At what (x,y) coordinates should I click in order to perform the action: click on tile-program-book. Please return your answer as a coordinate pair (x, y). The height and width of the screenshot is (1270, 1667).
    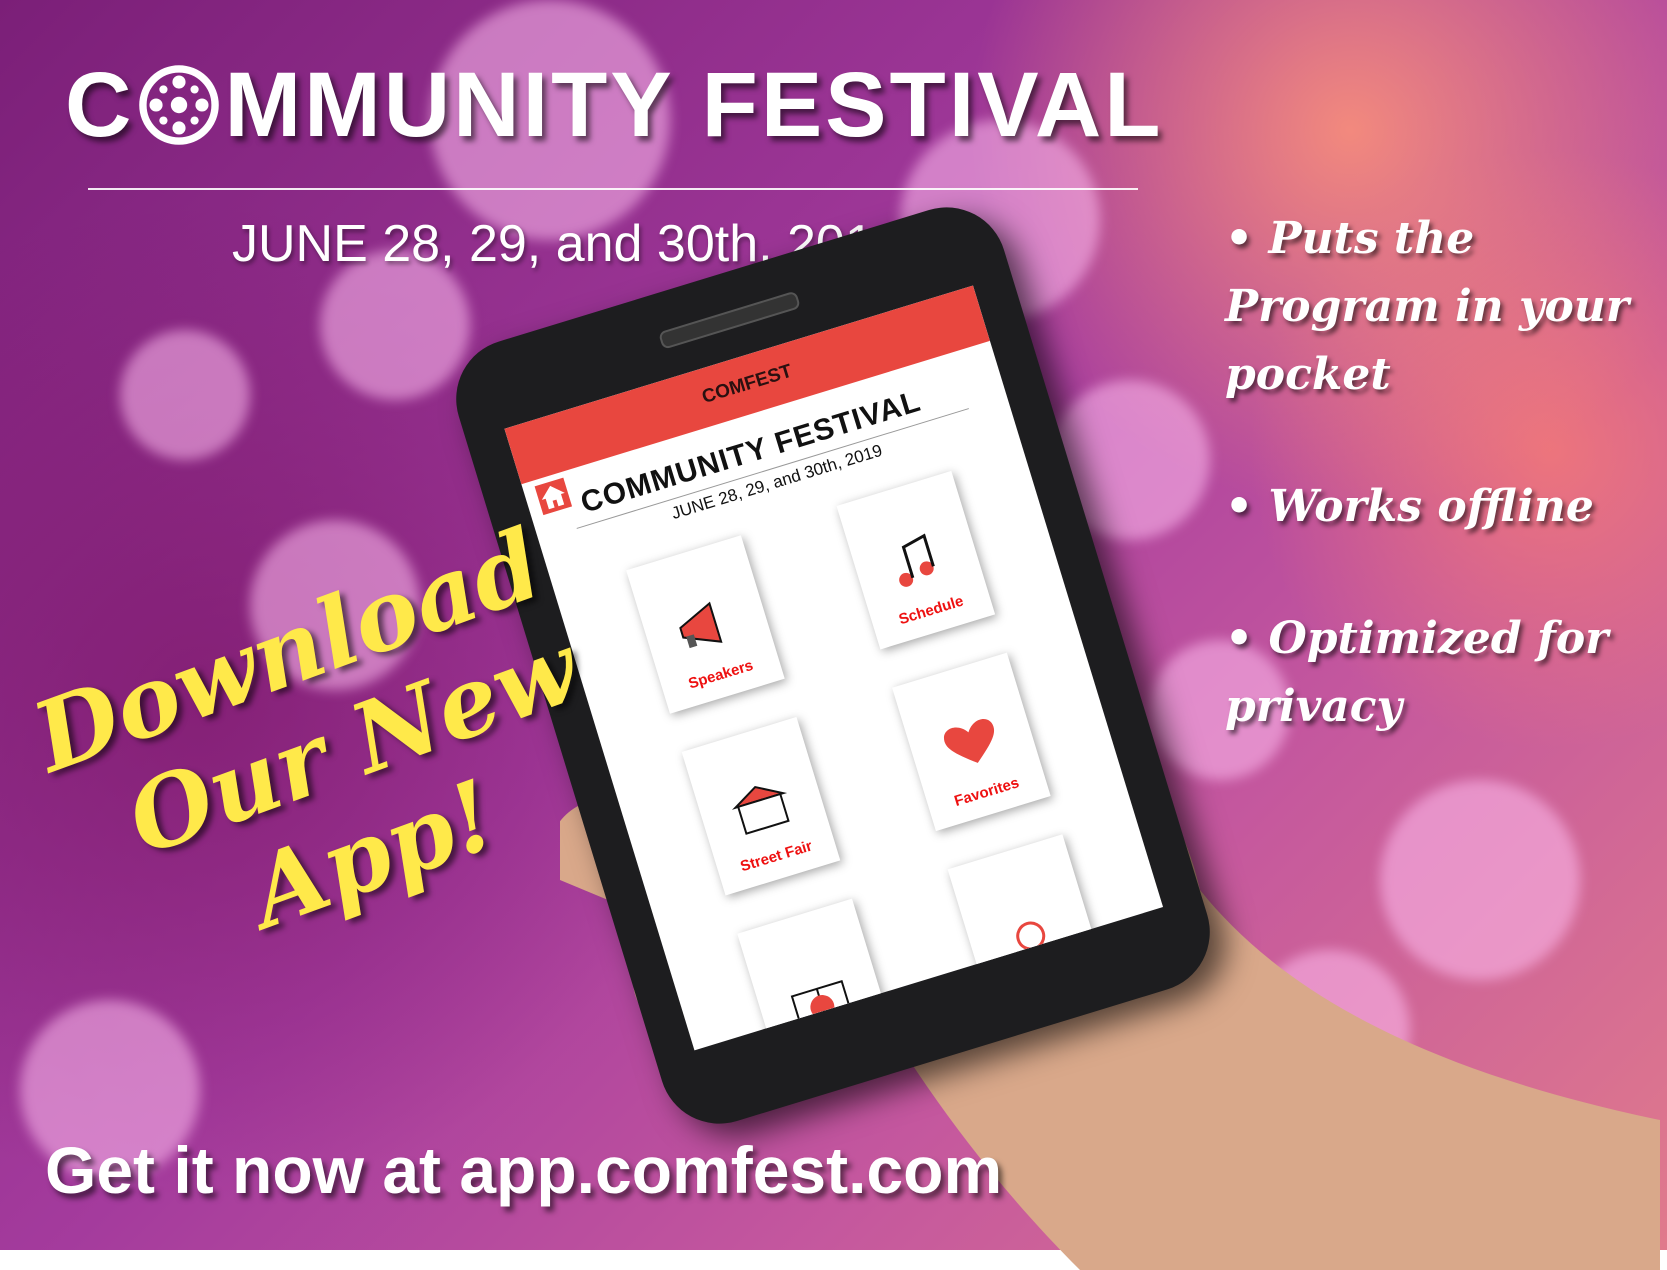
    Looking at the image, I should click on (816, 974).